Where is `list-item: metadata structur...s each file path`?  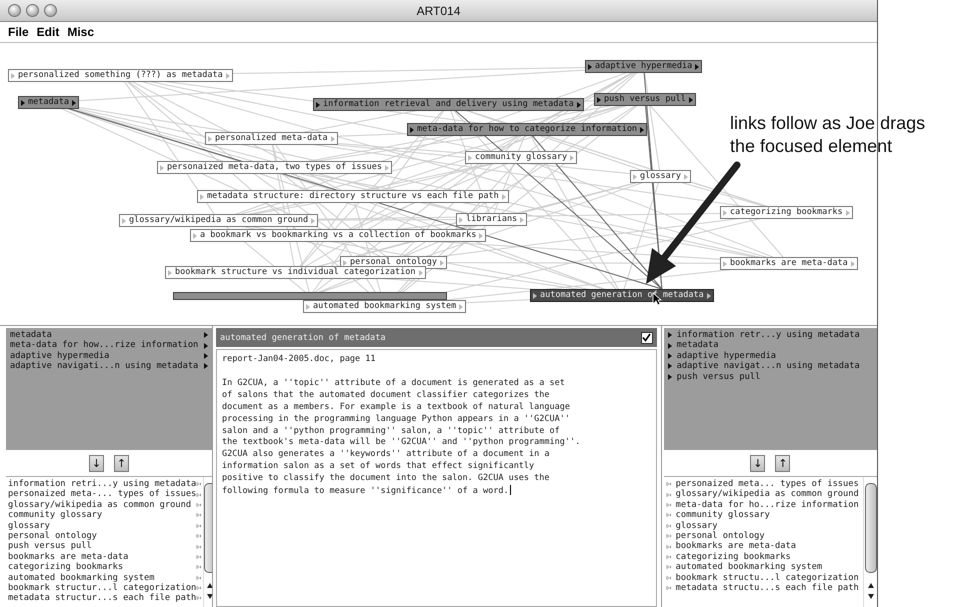 list-item: metadata structur...s each file path is located at coordinates (105, 598).